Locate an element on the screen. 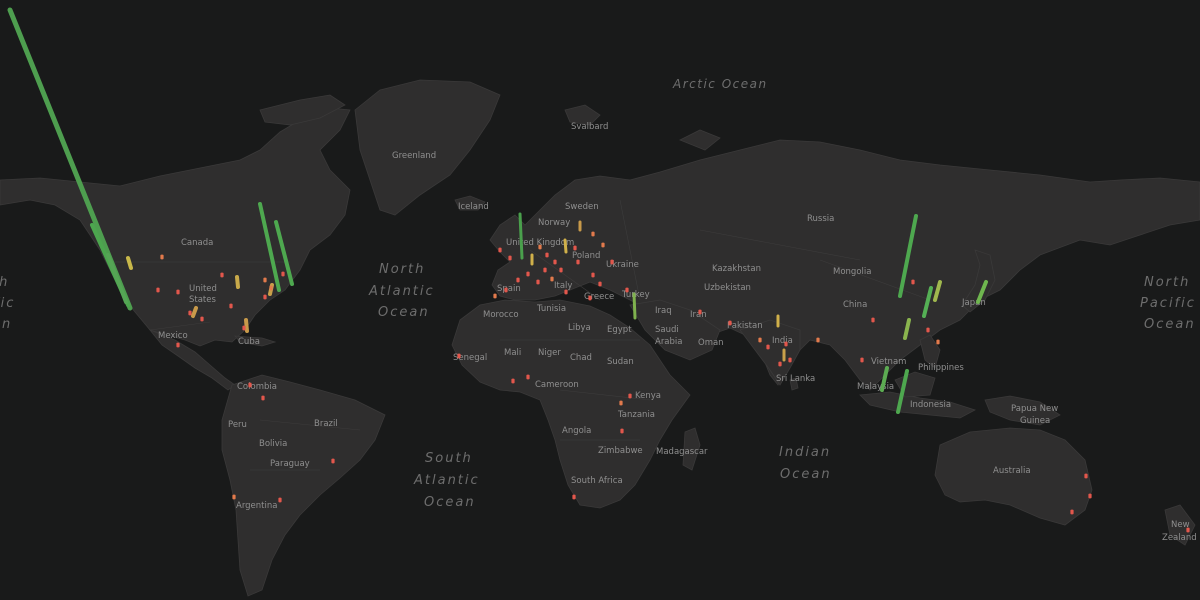 Image resolution: width=1200 pixels, height=600 pixels. label-mexico: Mexico is located at coordinates (173, 336).